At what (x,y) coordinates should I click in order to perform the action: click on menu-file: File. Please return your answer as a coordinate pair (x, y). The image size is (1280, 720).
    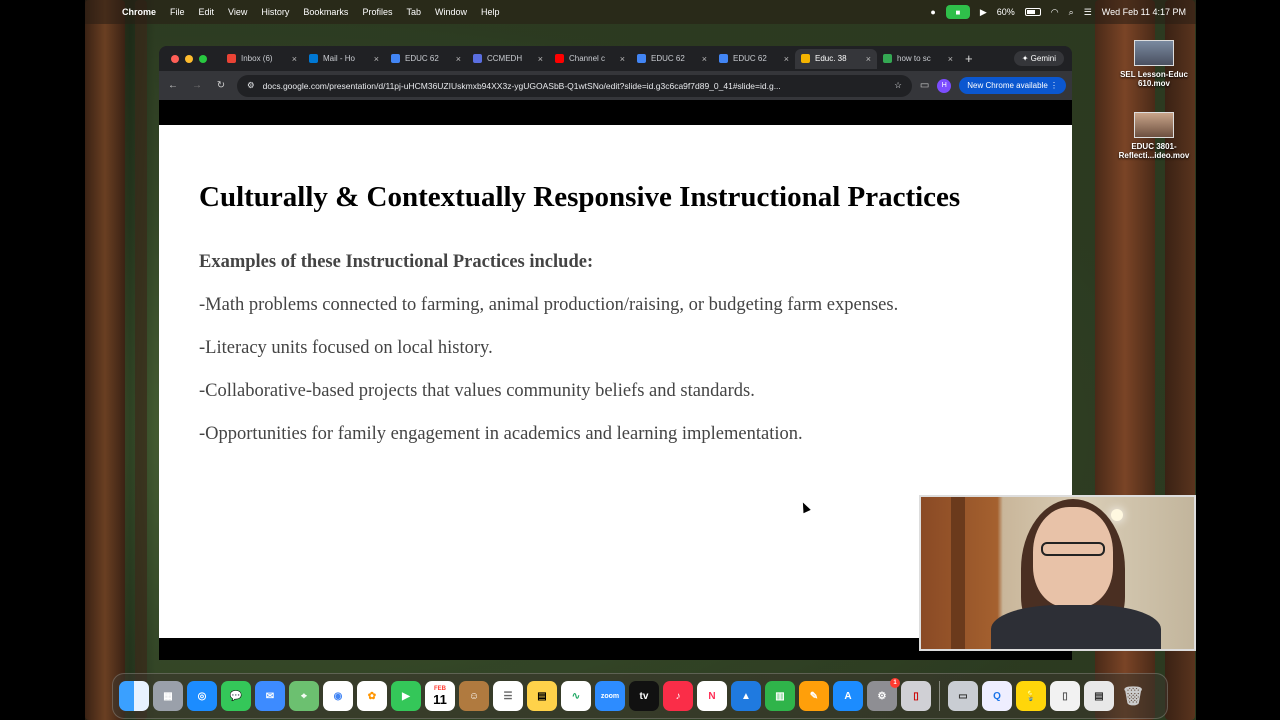
    Looking at the image, I should click on (177, 12).